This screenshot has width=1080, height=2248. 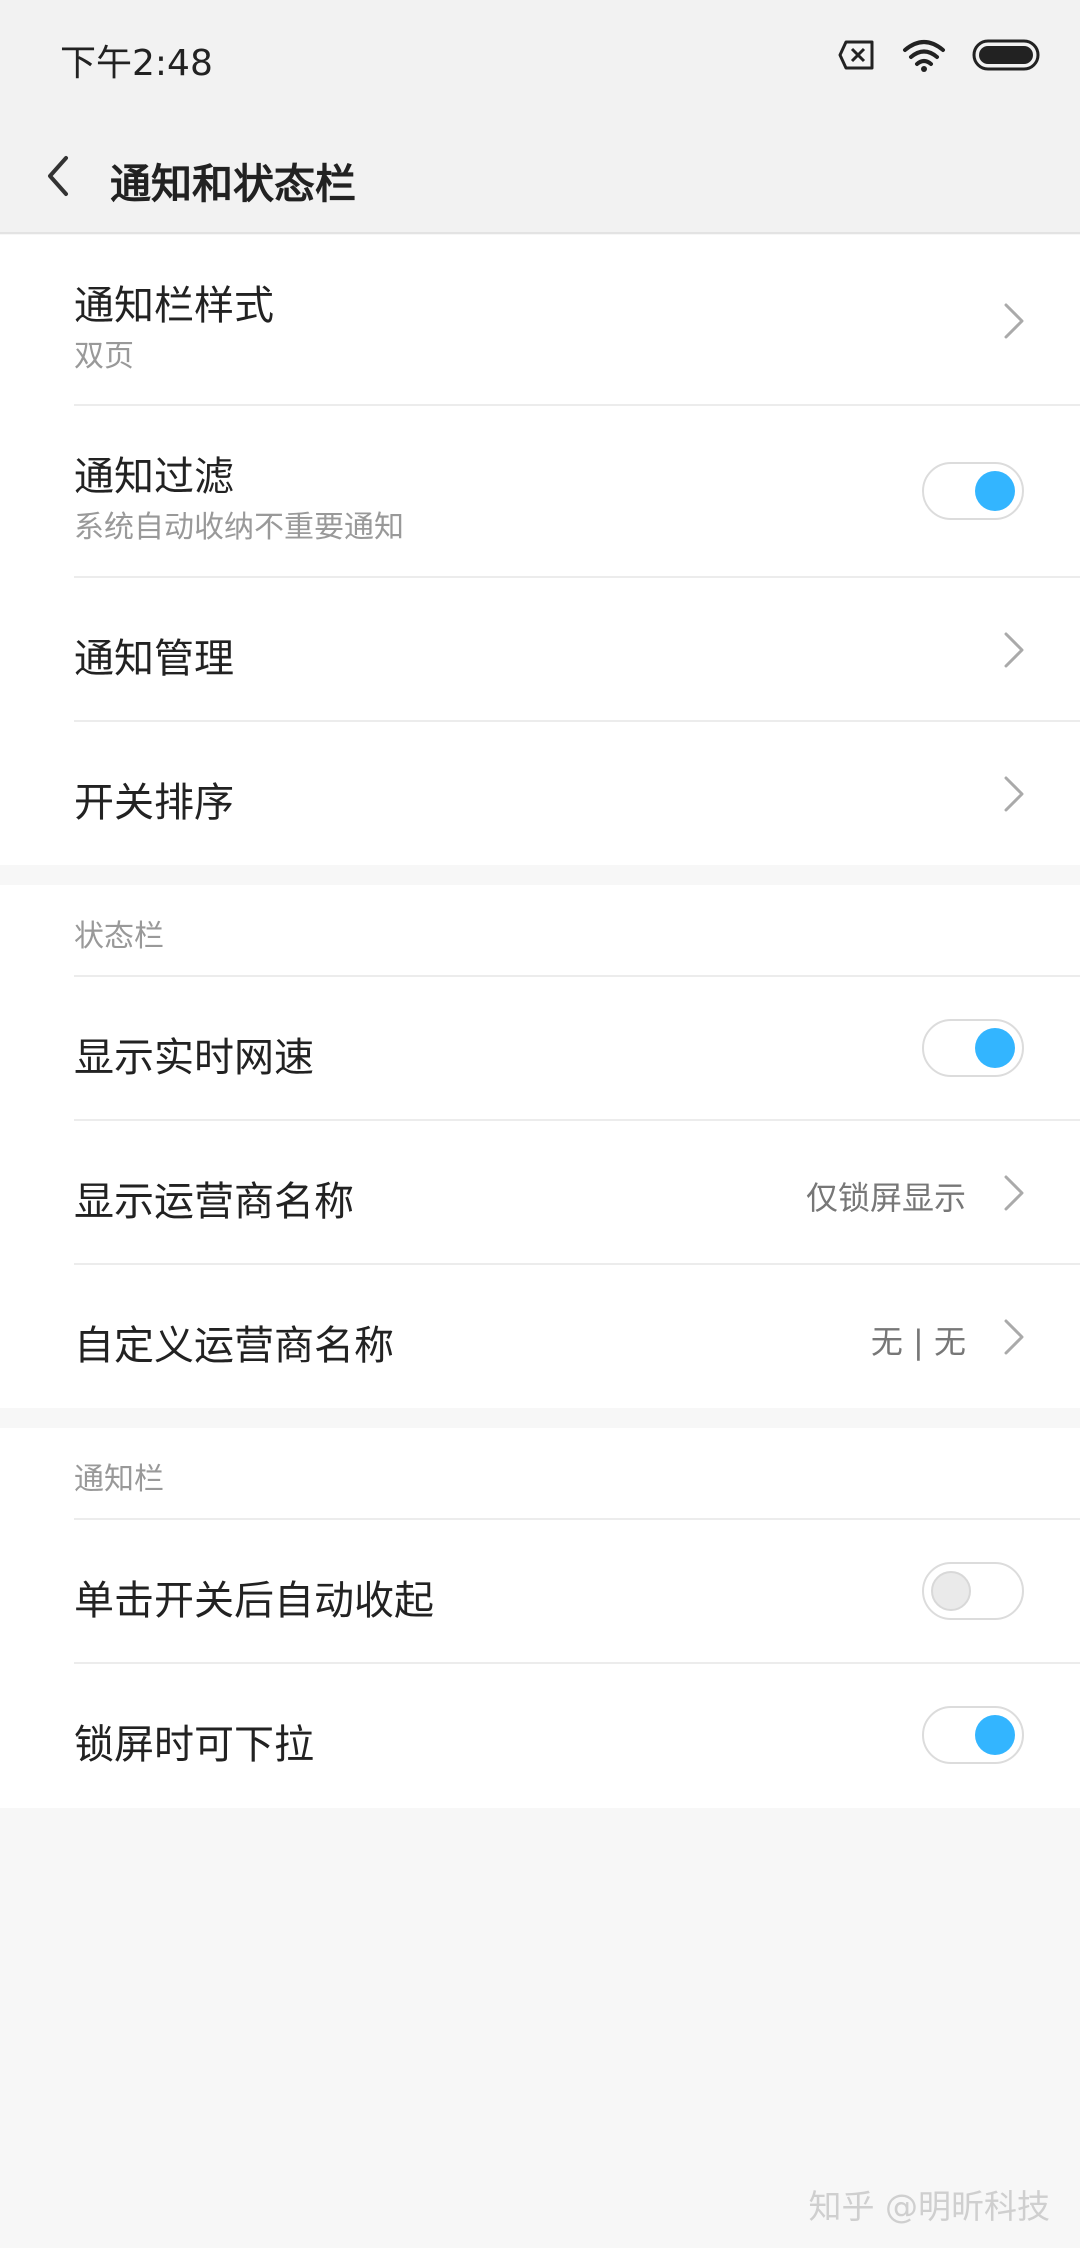 What do you see at coordinates (239, 527) in the screenshot?
I see `row-subtitle: 系统自动收纳不重要通知` at bounding box center [239, 527].